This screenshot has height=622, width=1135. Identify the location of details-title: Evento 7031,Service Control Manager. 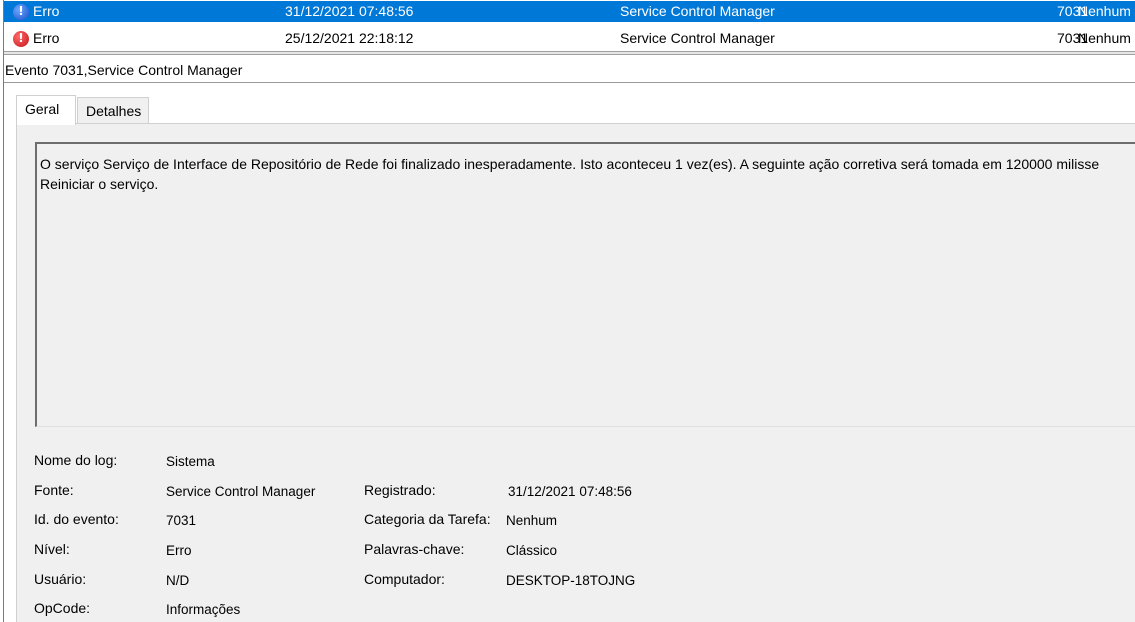
(124, 70).